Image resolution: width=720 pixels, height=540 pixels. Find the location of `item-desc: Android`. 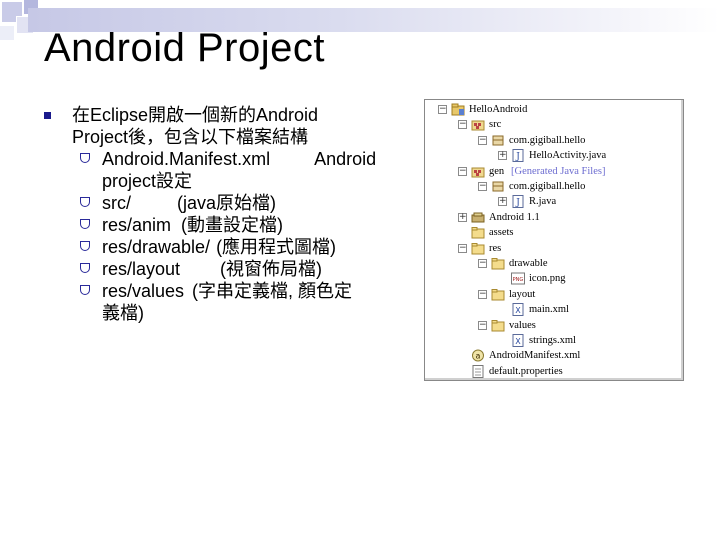

item-desc: Android is located at coordinates (345, 159).